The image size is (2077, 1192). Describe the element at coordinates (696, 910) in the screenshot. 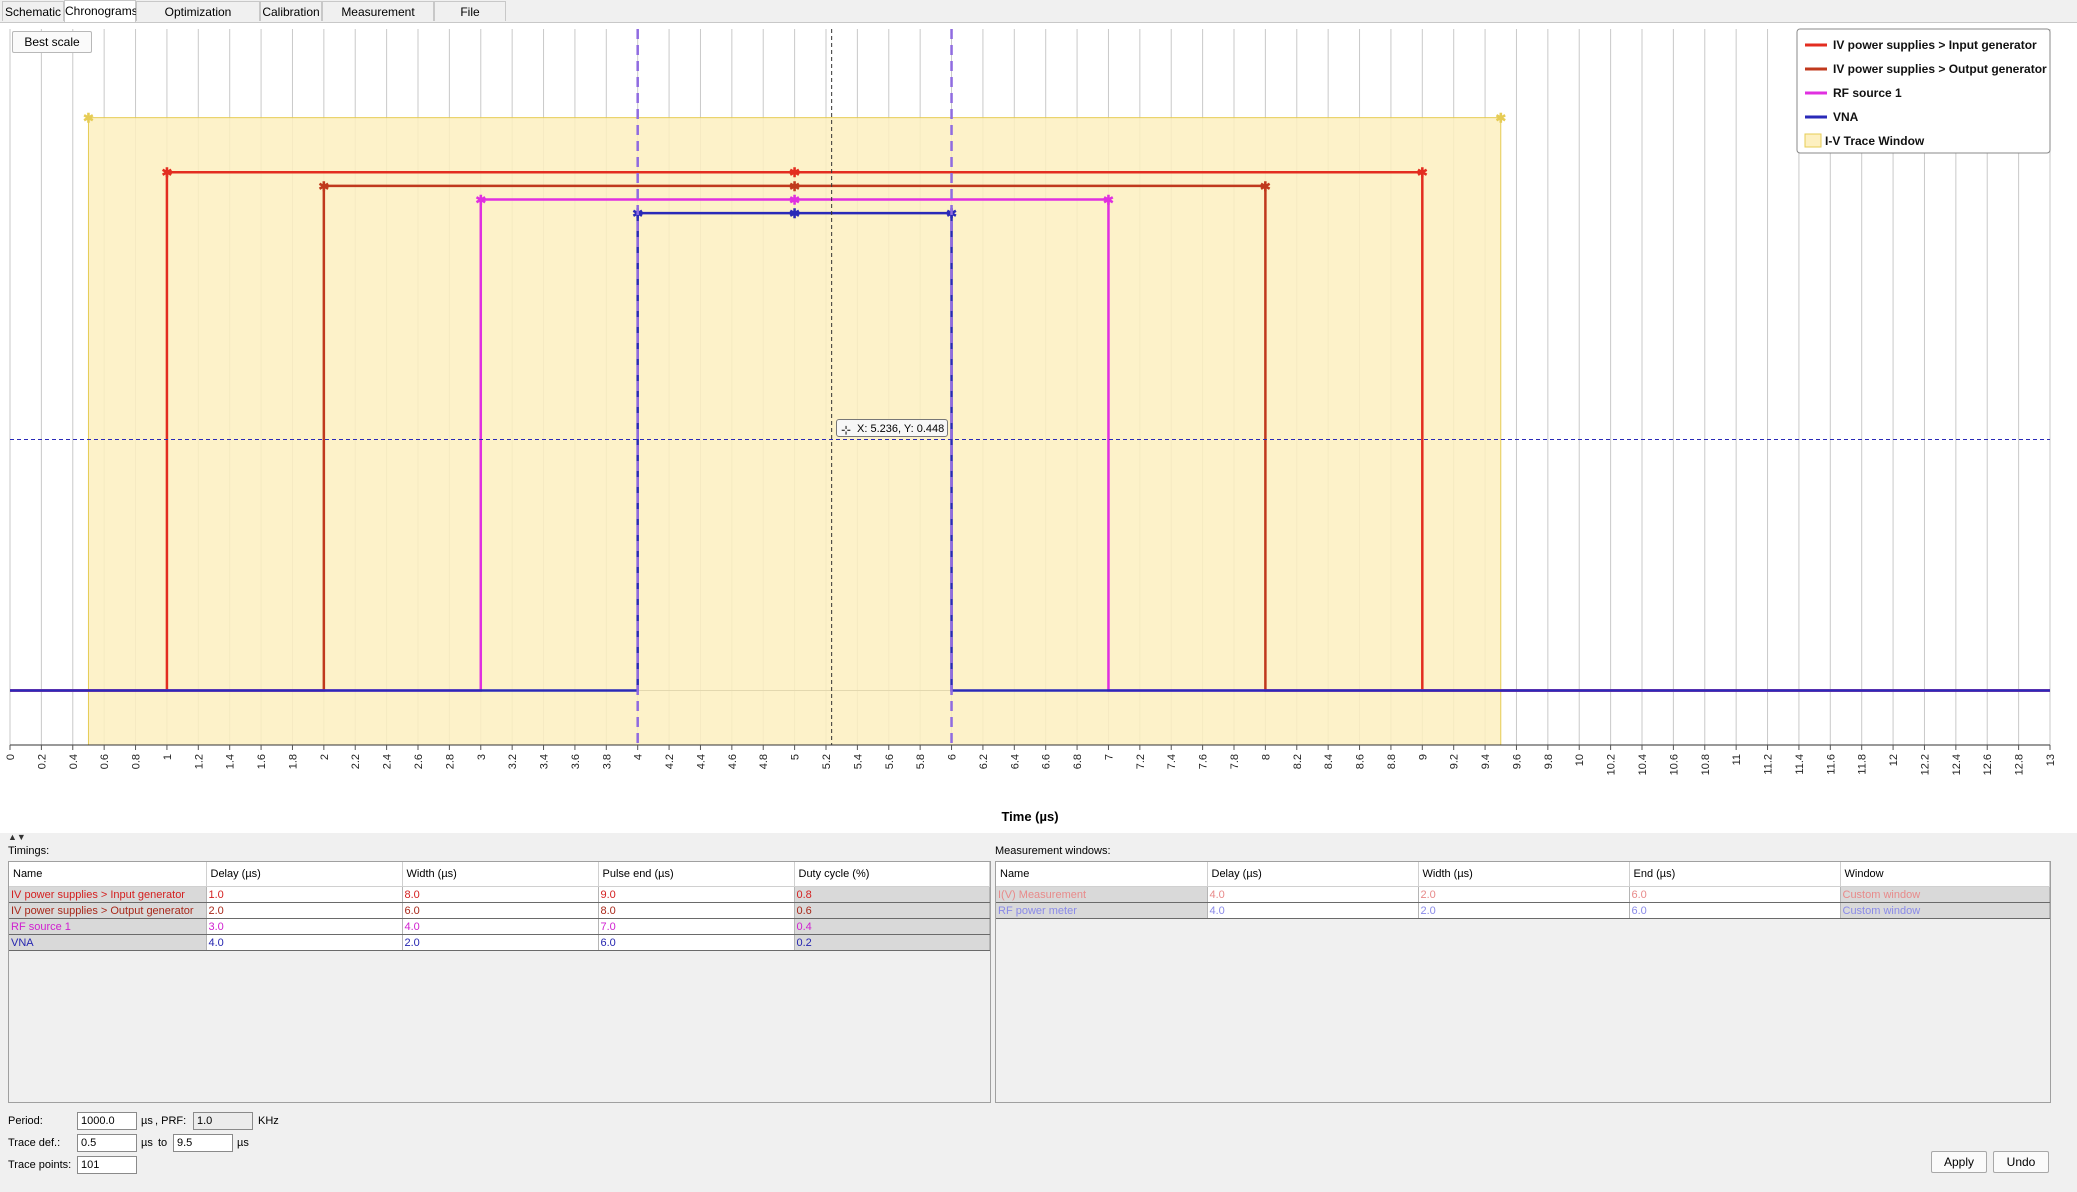

I see `timings-cell-end: 8.0` at that location.